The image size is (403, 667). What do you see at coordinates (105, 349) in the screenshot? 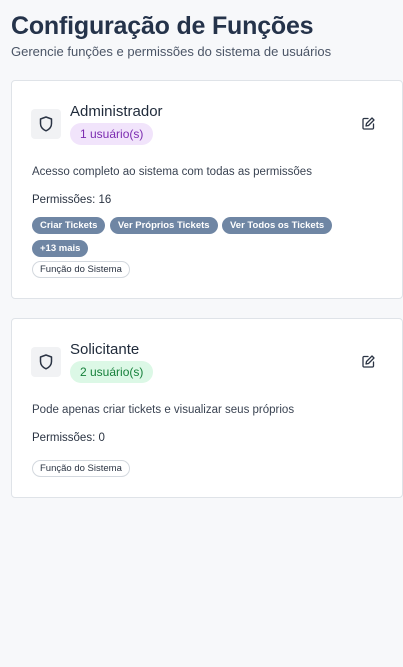
I see `role-name: Solicitante` at bounding box center [105, 349].